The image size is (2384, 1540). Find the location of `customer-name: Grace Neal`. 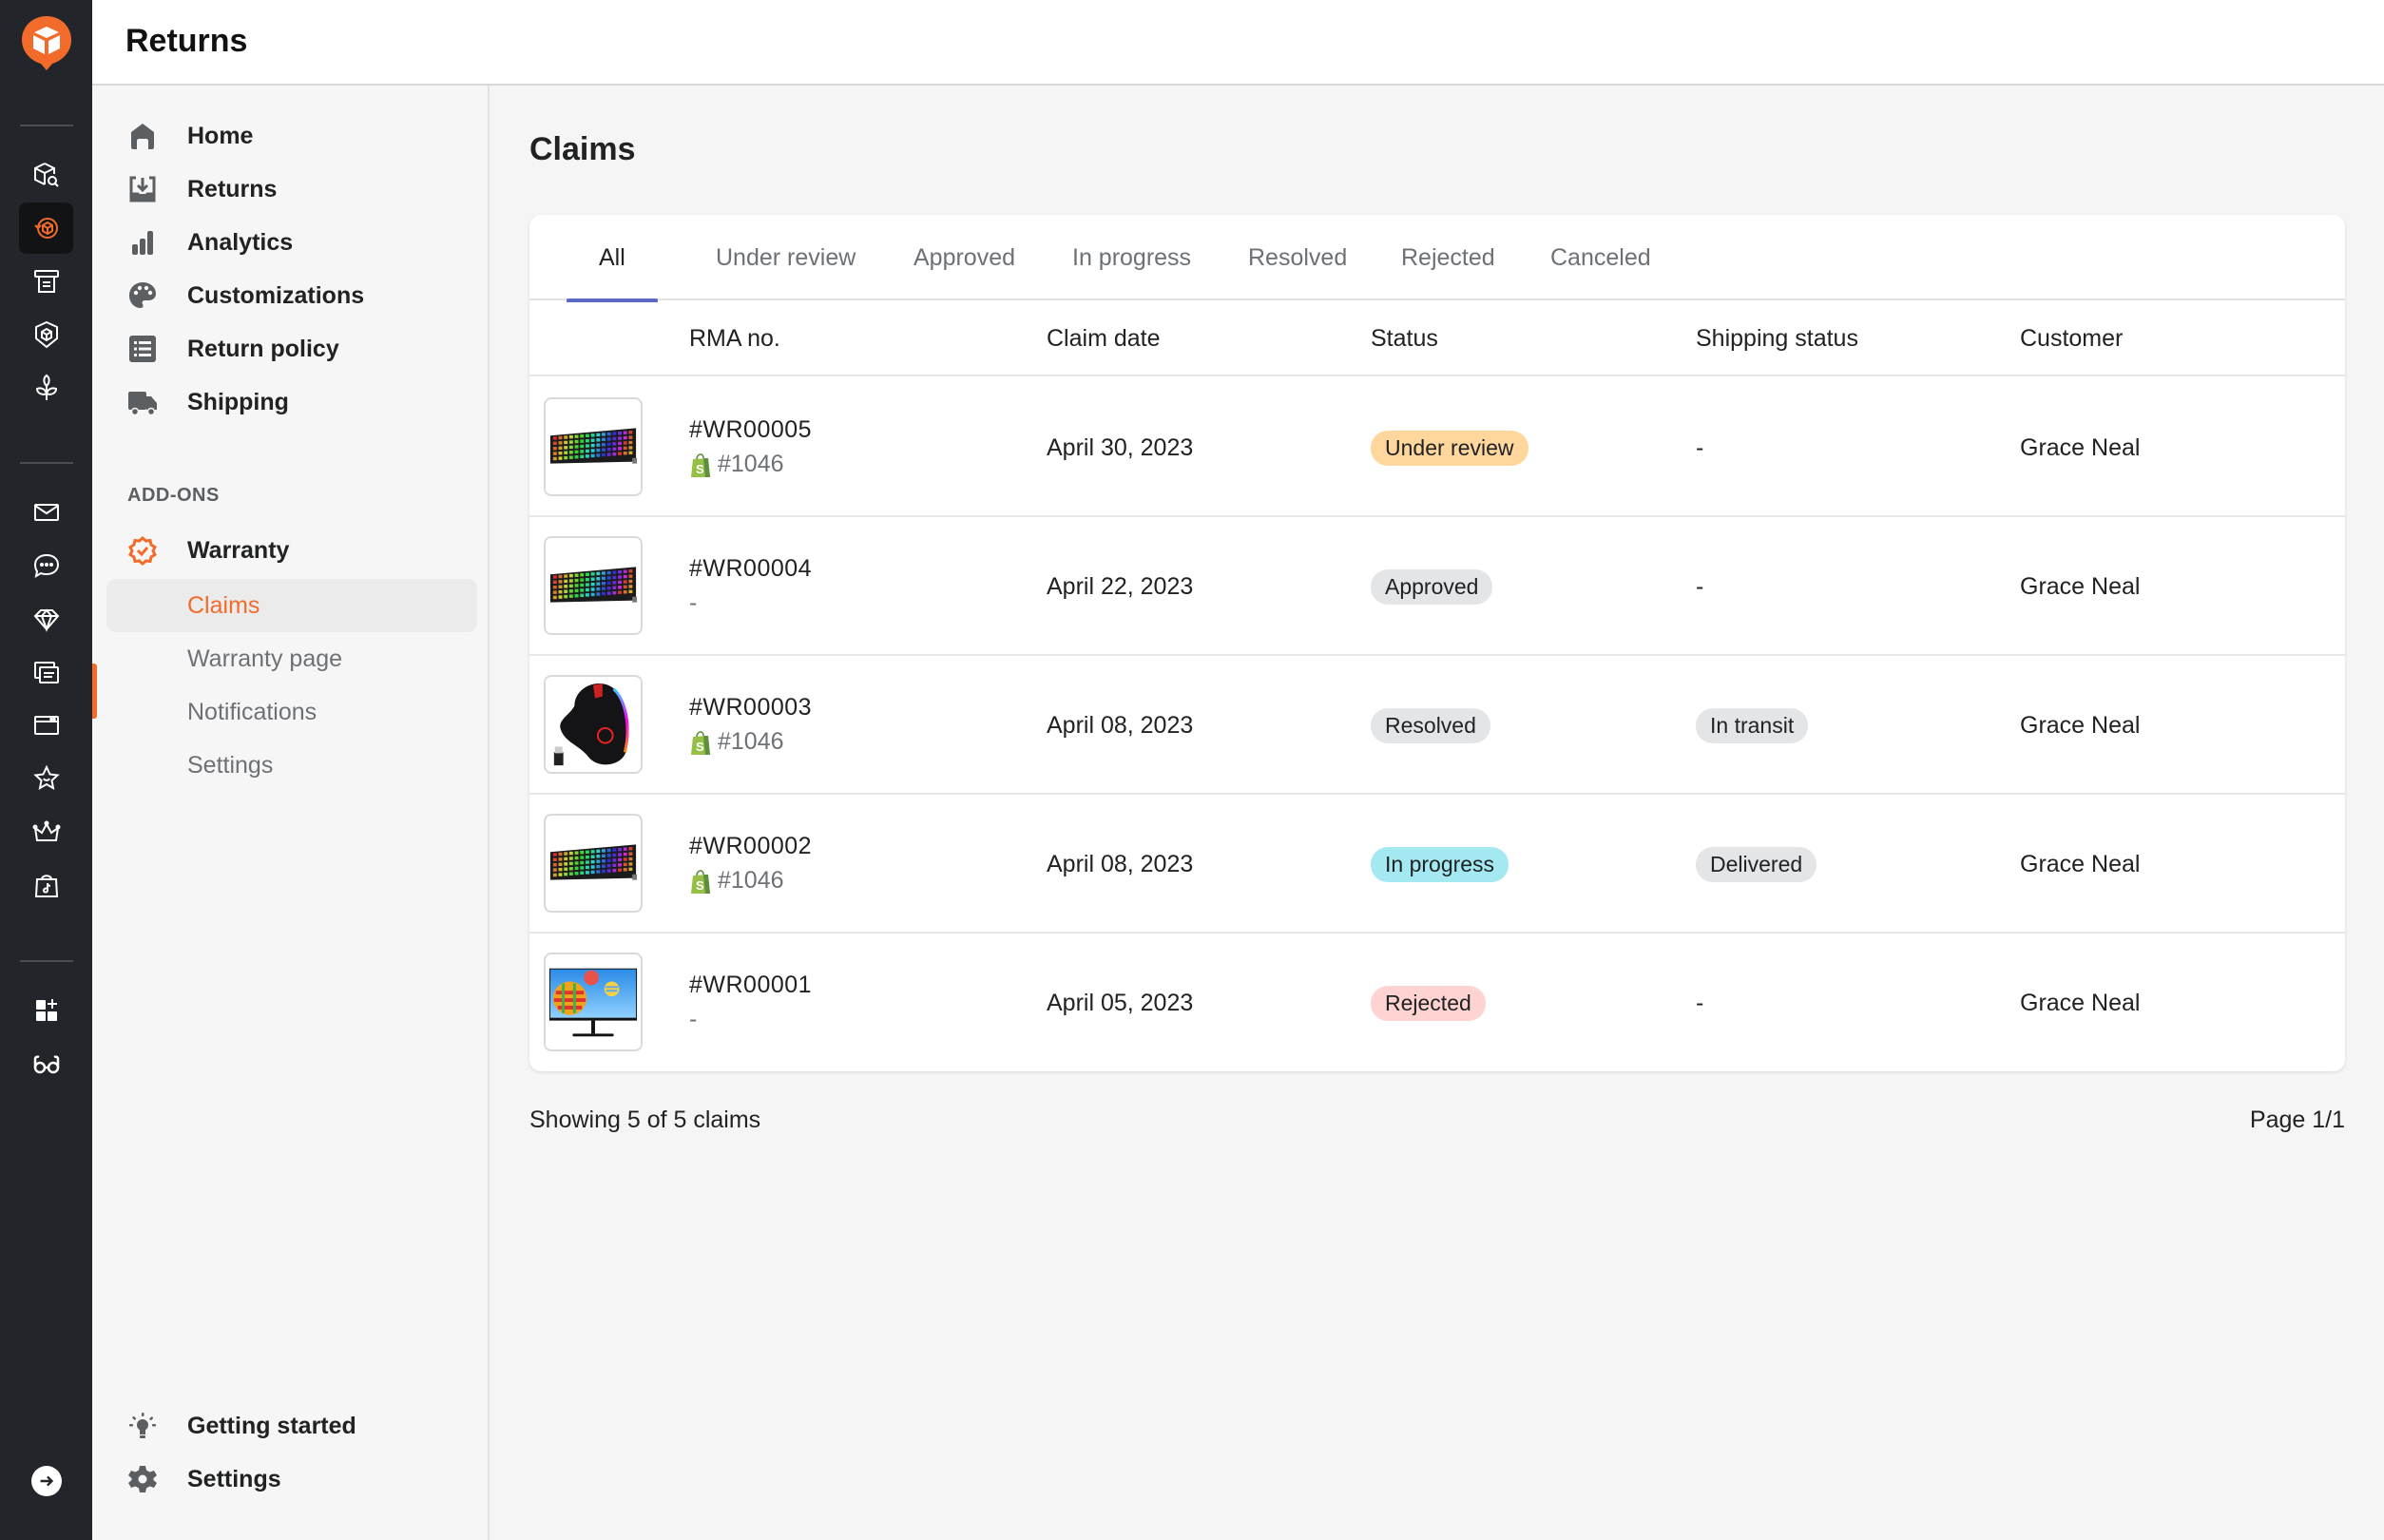

customer-name: Grace Neal is located at coordinates (2080, 1002).